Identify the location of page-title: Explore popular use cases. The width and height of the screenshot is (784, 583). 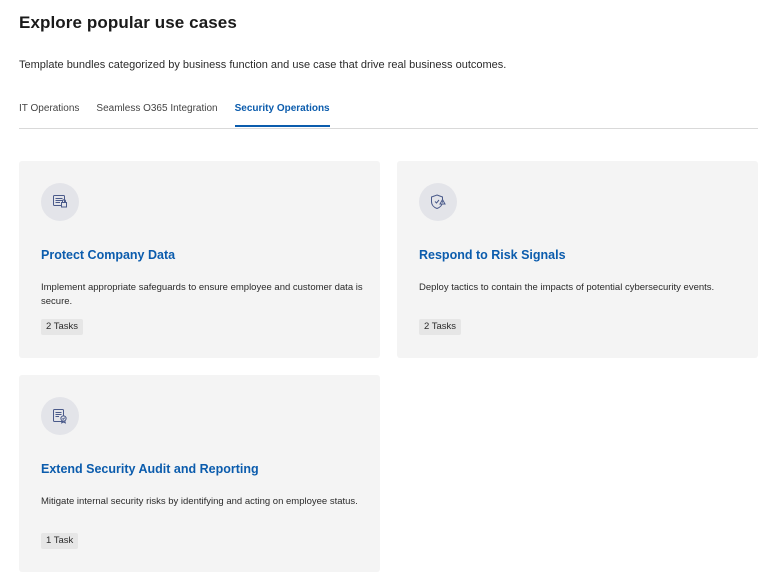
(128, 22).